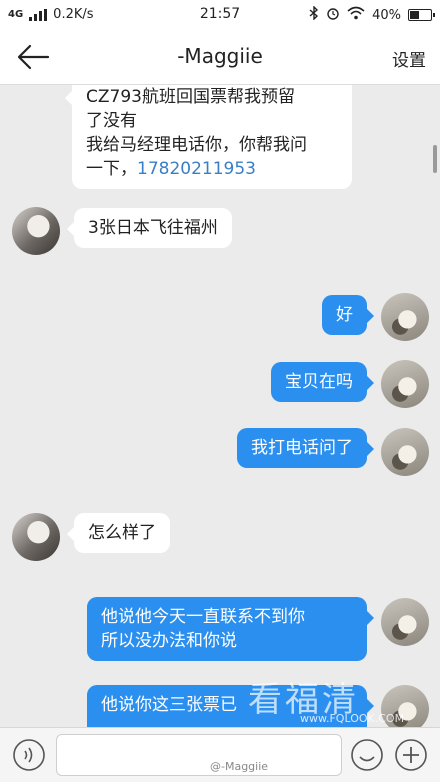 The image size is (440, 782). What do you see at coordinates (203, 617) in the screenshot?
I see `message-line: 他说他今天一直联系不到你` at bounding box center [203, 617].